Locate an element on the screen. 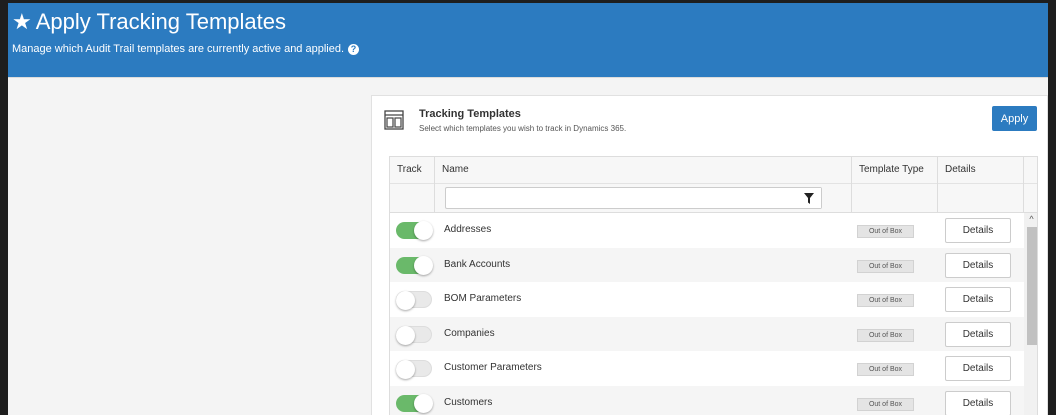  star-icon: ★ is located at coordinates (22, 21).